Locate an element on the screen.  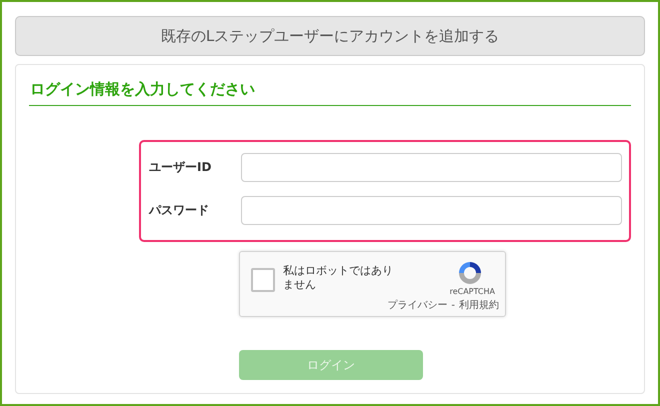
recaptcha-label: 私はロボットではありません is located at coordinates (338, 279).